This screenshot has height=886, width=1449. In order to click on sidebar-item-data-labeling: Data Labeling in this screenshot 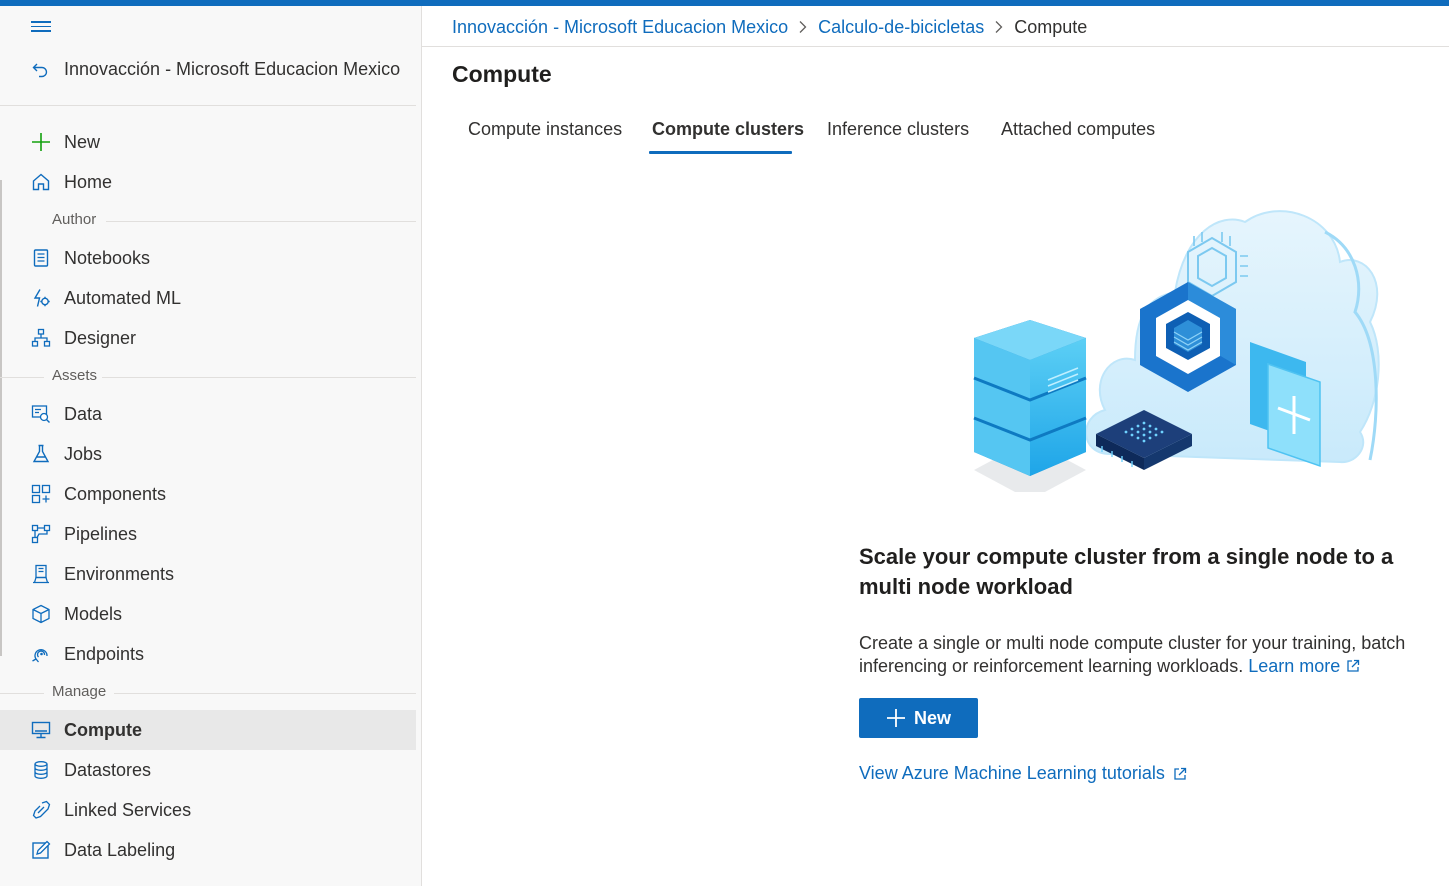, I will do `click(208, 850)`.